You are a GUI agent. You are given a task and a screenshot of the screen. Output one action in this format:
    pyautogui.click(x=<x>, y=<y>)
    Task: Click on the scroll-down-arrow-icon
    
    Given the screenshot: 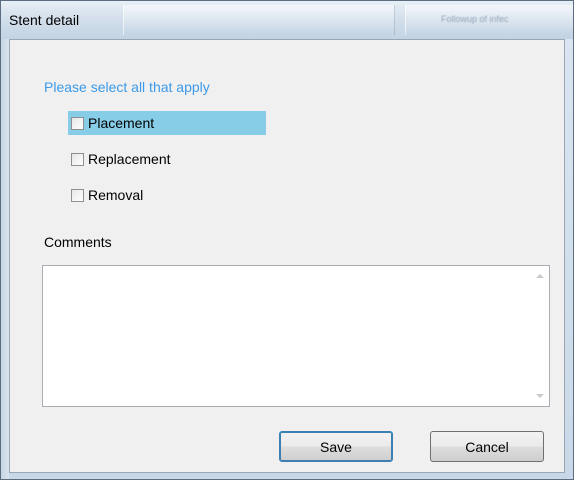 What is the action you would take?
    pyautogui.click(x=540, y=396)
    